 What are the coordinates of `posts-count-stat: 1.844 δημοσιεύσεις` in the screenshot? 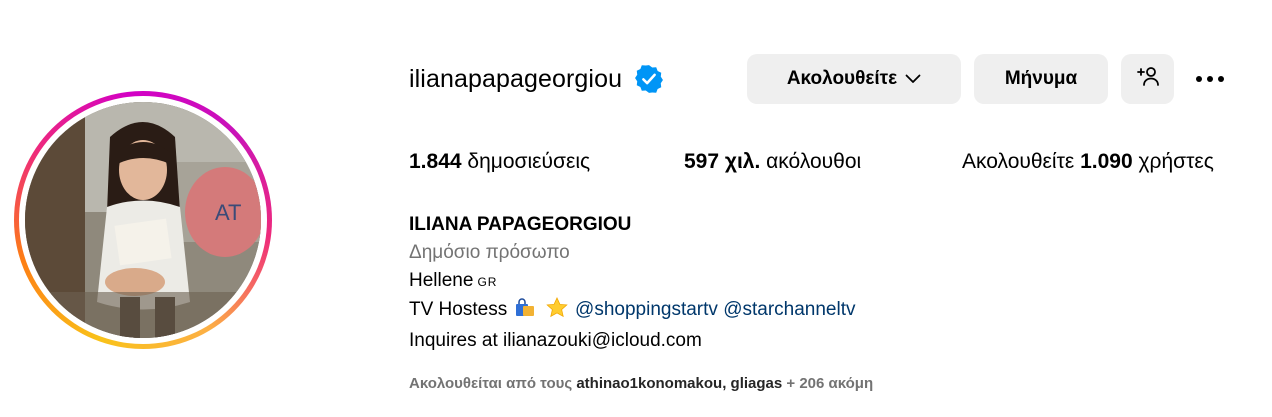 It's located at (499, 162).